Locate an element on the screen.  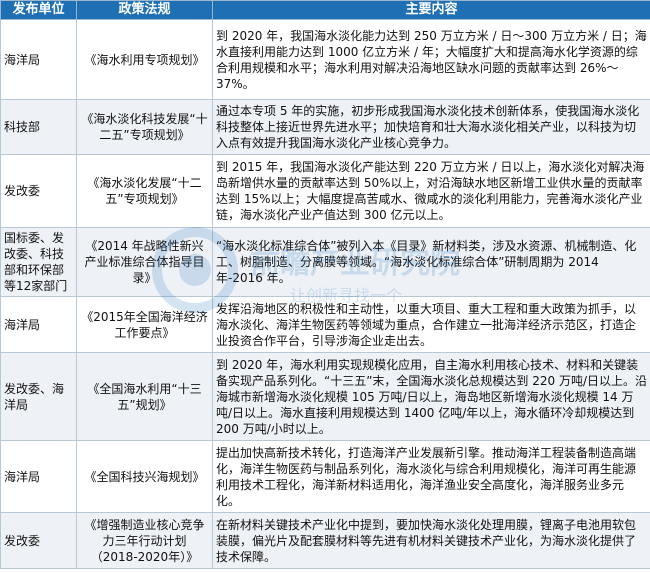
header-row: 发布单位 政策法规 主要内容 is located at coordinates (325, 10).